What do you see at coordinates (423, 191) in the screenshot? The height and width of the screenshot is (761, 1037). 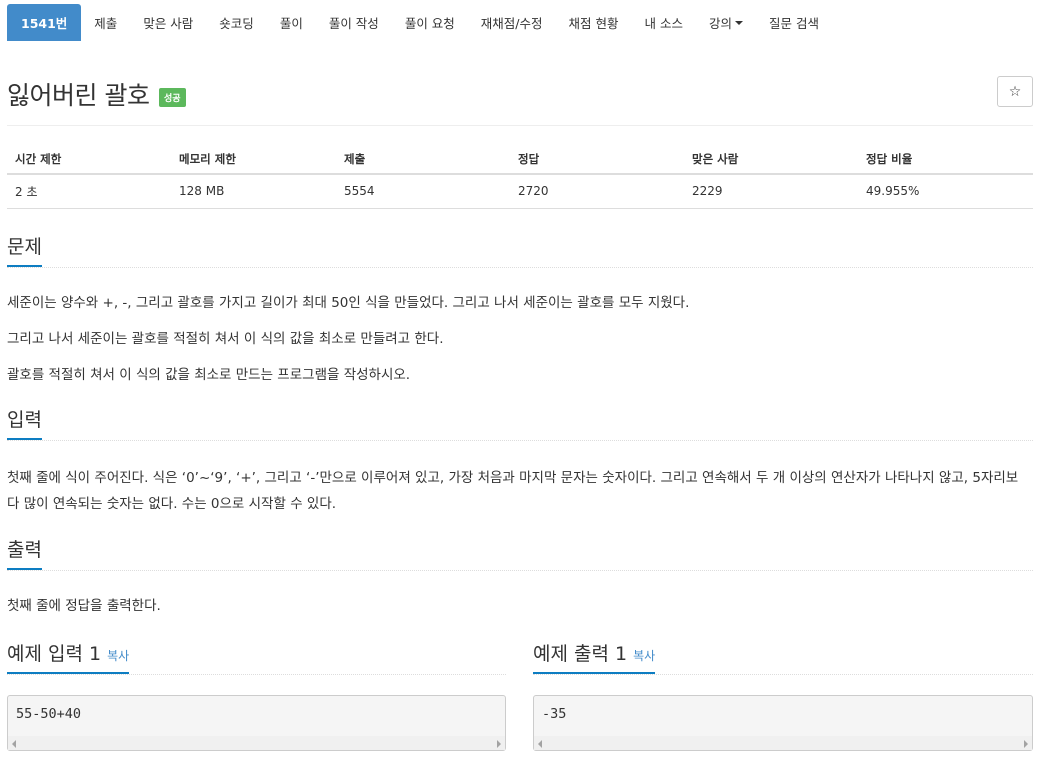 I see `value-submissions: 5554` at bounding box center [423, 191].